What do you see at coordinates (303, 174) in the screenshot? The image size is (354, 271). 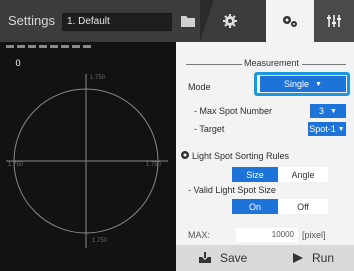 I see `sorting-option-angle: Angle` at bounding box center [303, 174].